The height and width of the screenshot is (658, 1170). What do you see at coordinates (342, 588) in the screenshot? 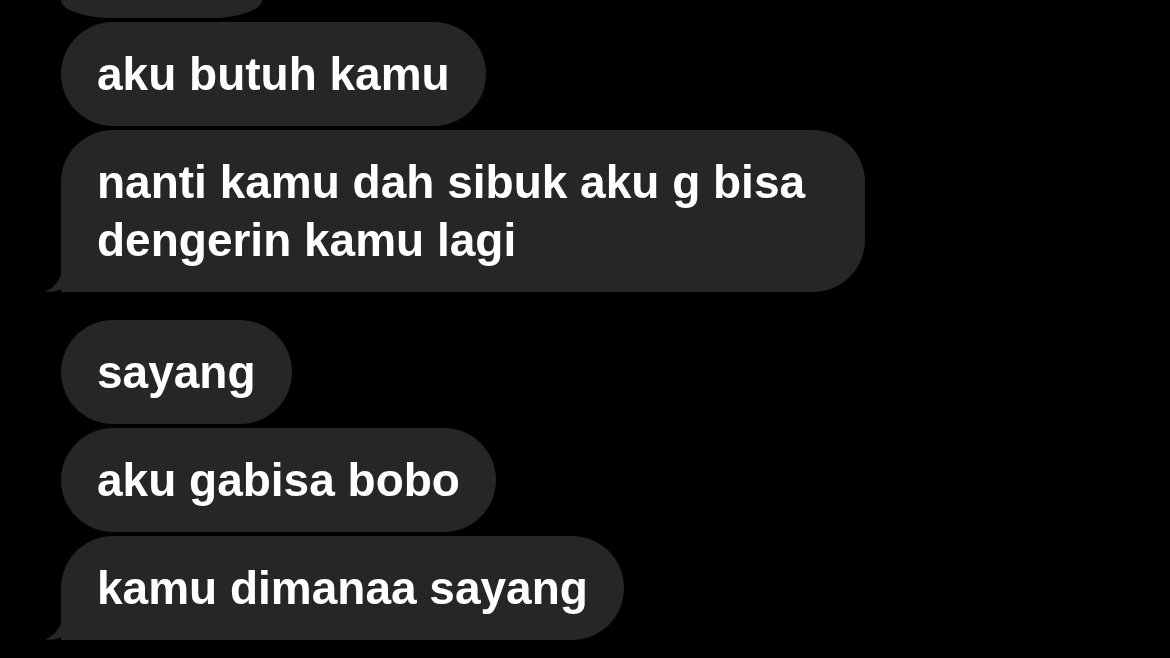
I see `message-bubble: kamu dimanaa sayang` at bounding box center [342, 588].